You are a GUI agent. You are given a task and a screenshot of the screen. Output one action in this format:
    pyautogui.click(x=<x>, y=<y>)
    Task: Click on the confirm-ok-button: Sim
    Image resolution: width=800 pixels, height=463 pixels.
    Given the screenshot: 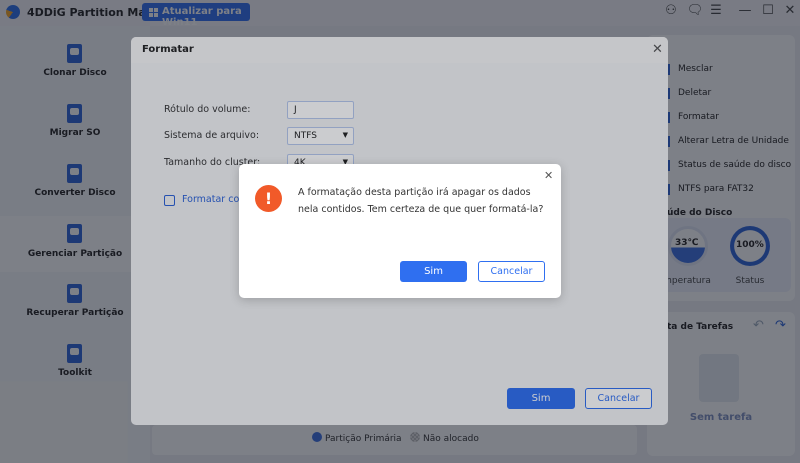 What is the action you would take?
    pyautogui.click(x=433, y=271)
    